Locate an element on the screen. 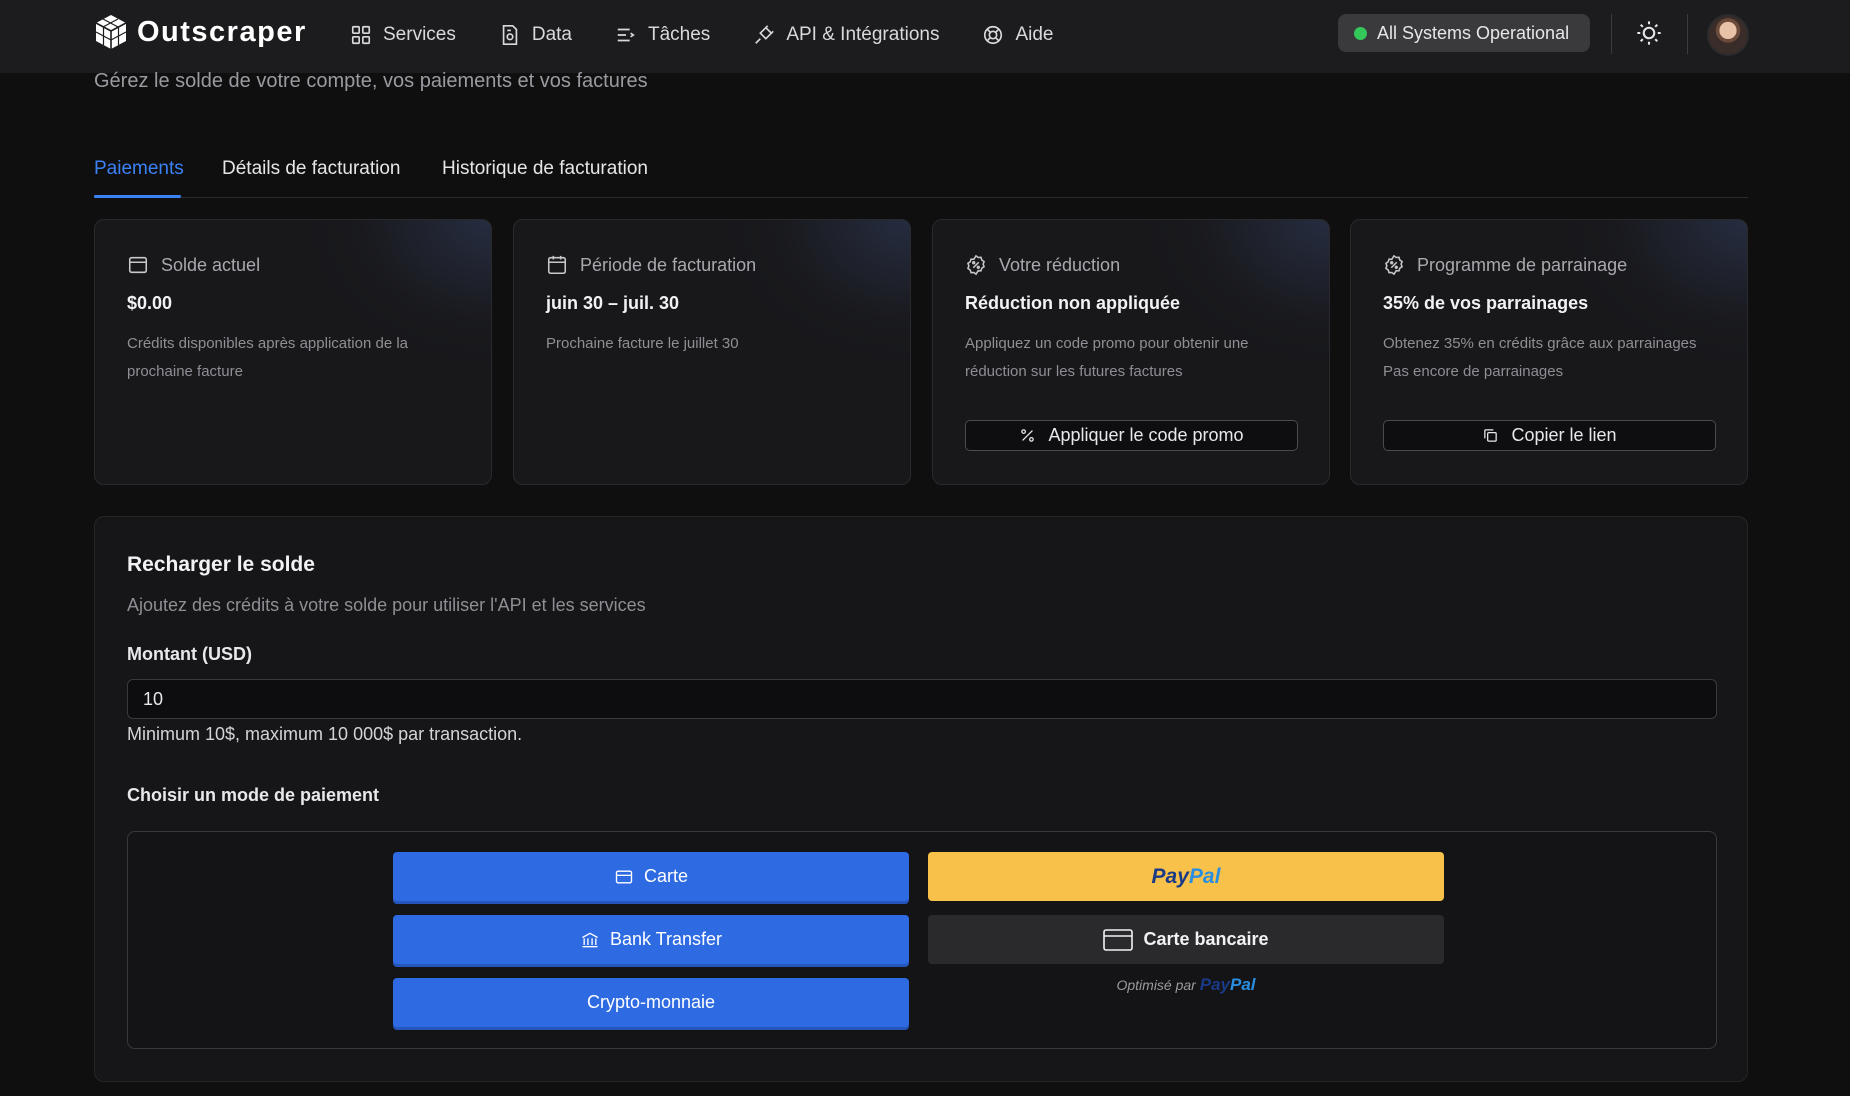 Image resolution: width=1850 pixels, height=1096 pixels. nav-api-label: API & Intégrations is located at coordinates (863, 34).